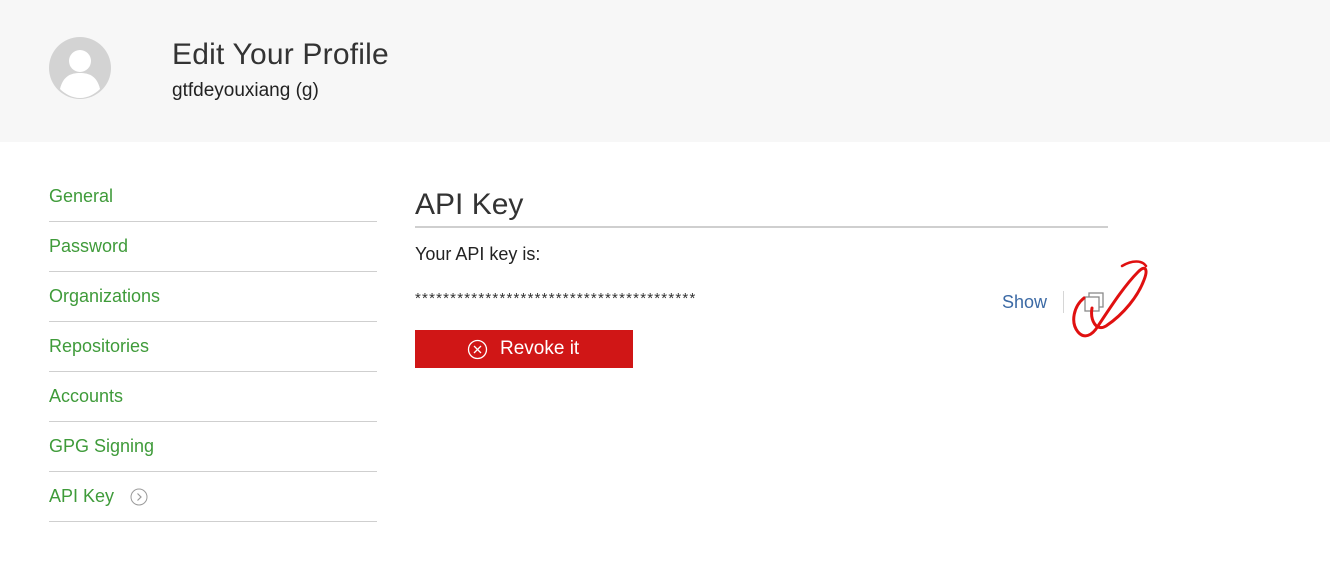  Describe the element at coordinates (478, 254) in the screenshot. I see `api-key-label: Your API key is:` at that location.